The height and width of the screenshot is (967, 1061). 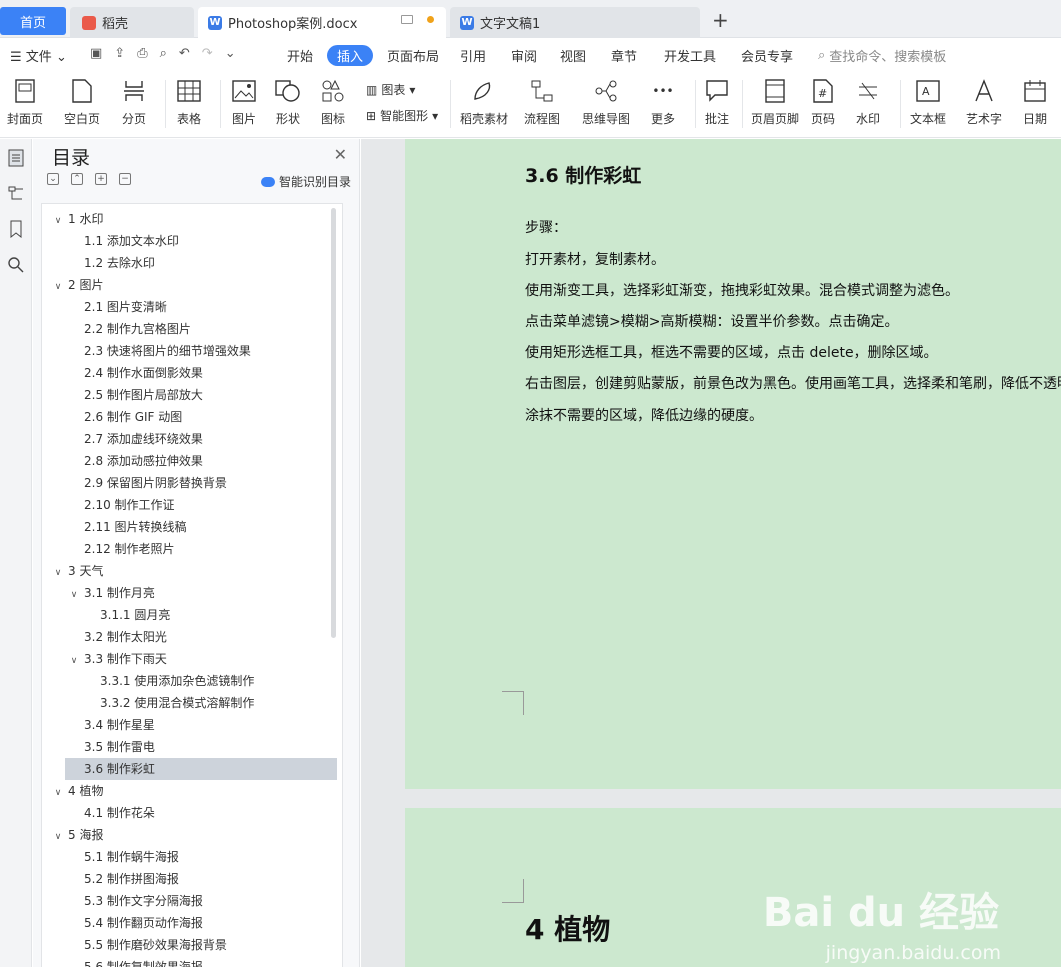 What do you see at coordinates (402, 115) in the screenshot?
I see `smartart-button: ⊞ 智能图形 ▾` at bounding box center [402, 115].